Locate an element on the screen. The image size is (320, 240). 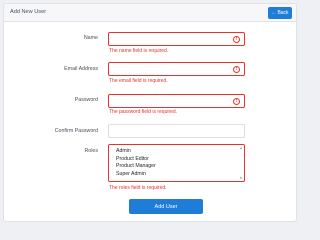
add-user-button: Add User is located at coordinates (166, 206).